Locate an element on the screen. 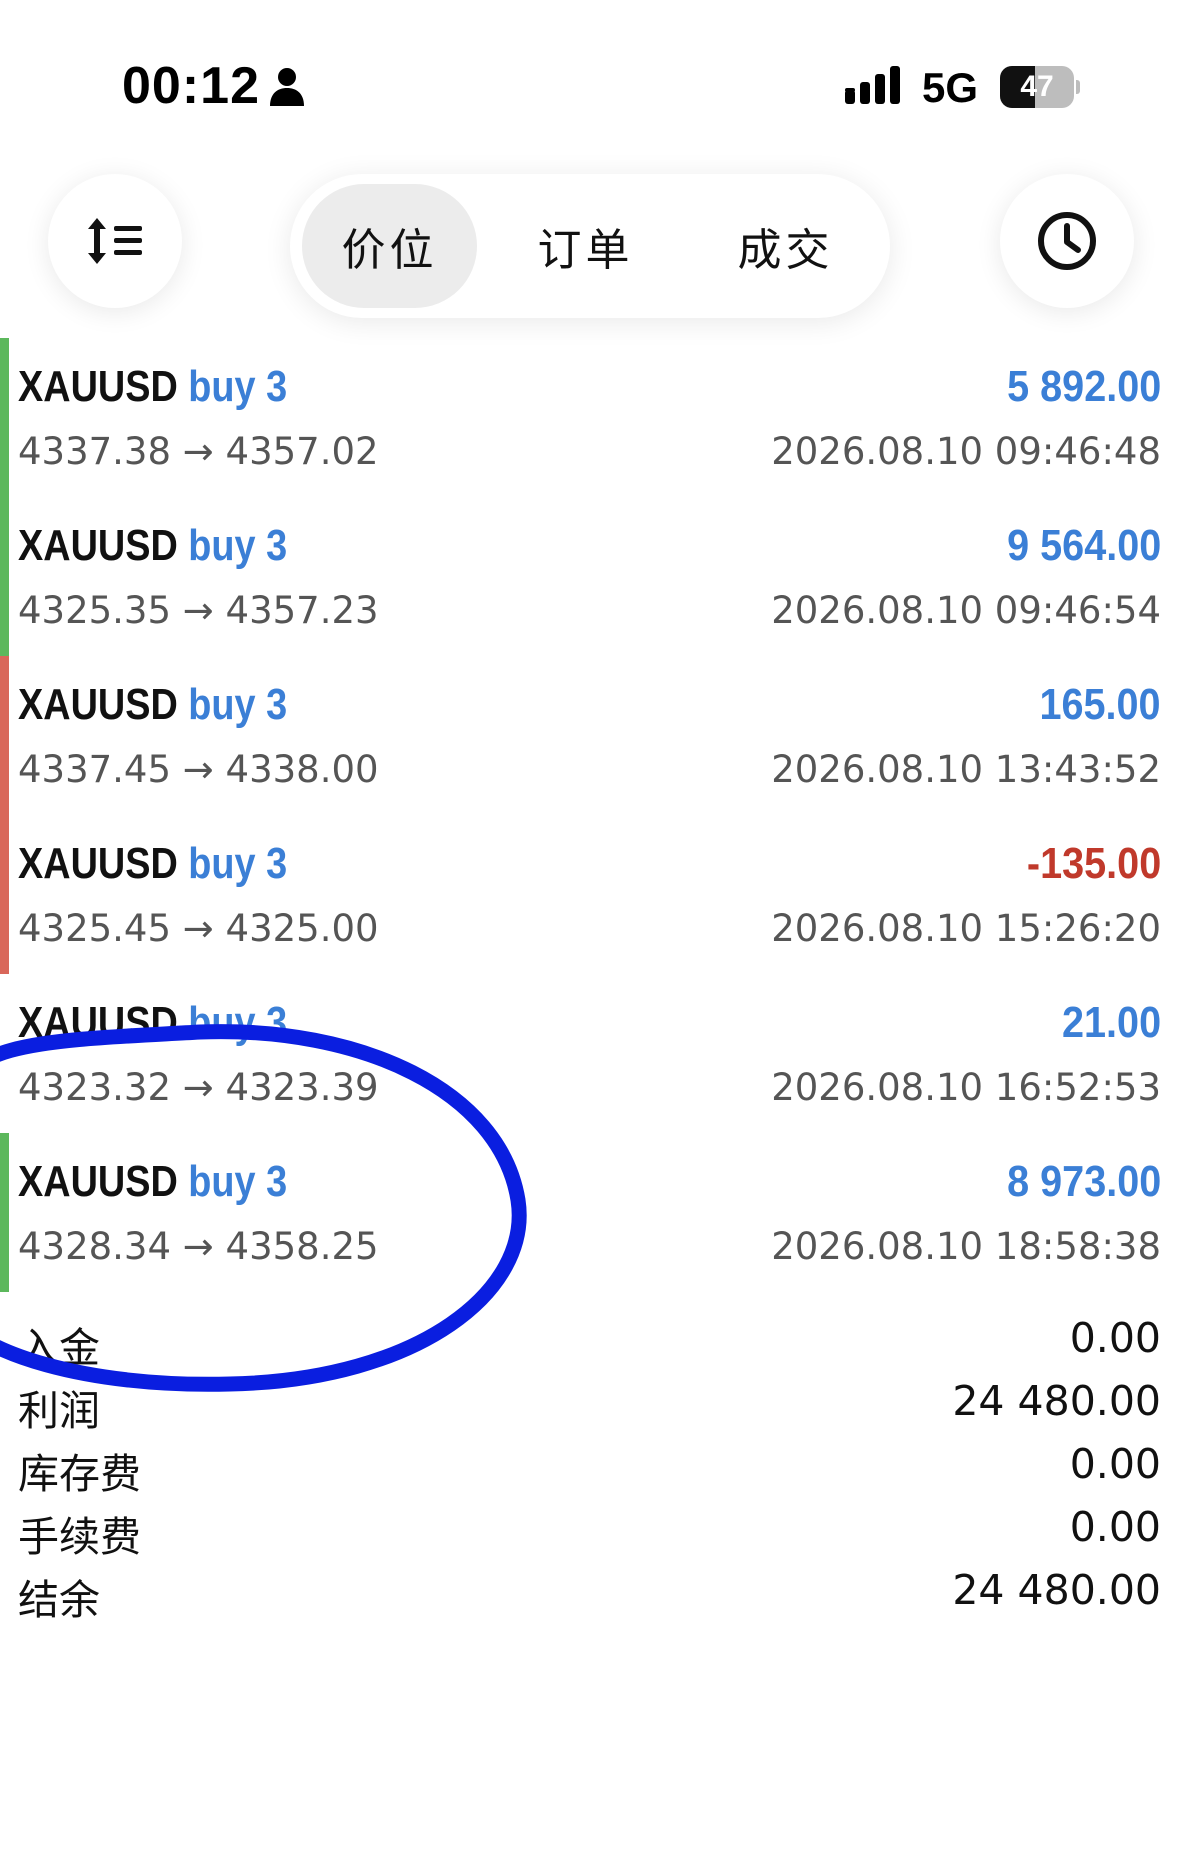 The width and height of the screenshot is (1179, 1852). segmented-control: 价位 订单 成交 is located at coordinates (590, 246).